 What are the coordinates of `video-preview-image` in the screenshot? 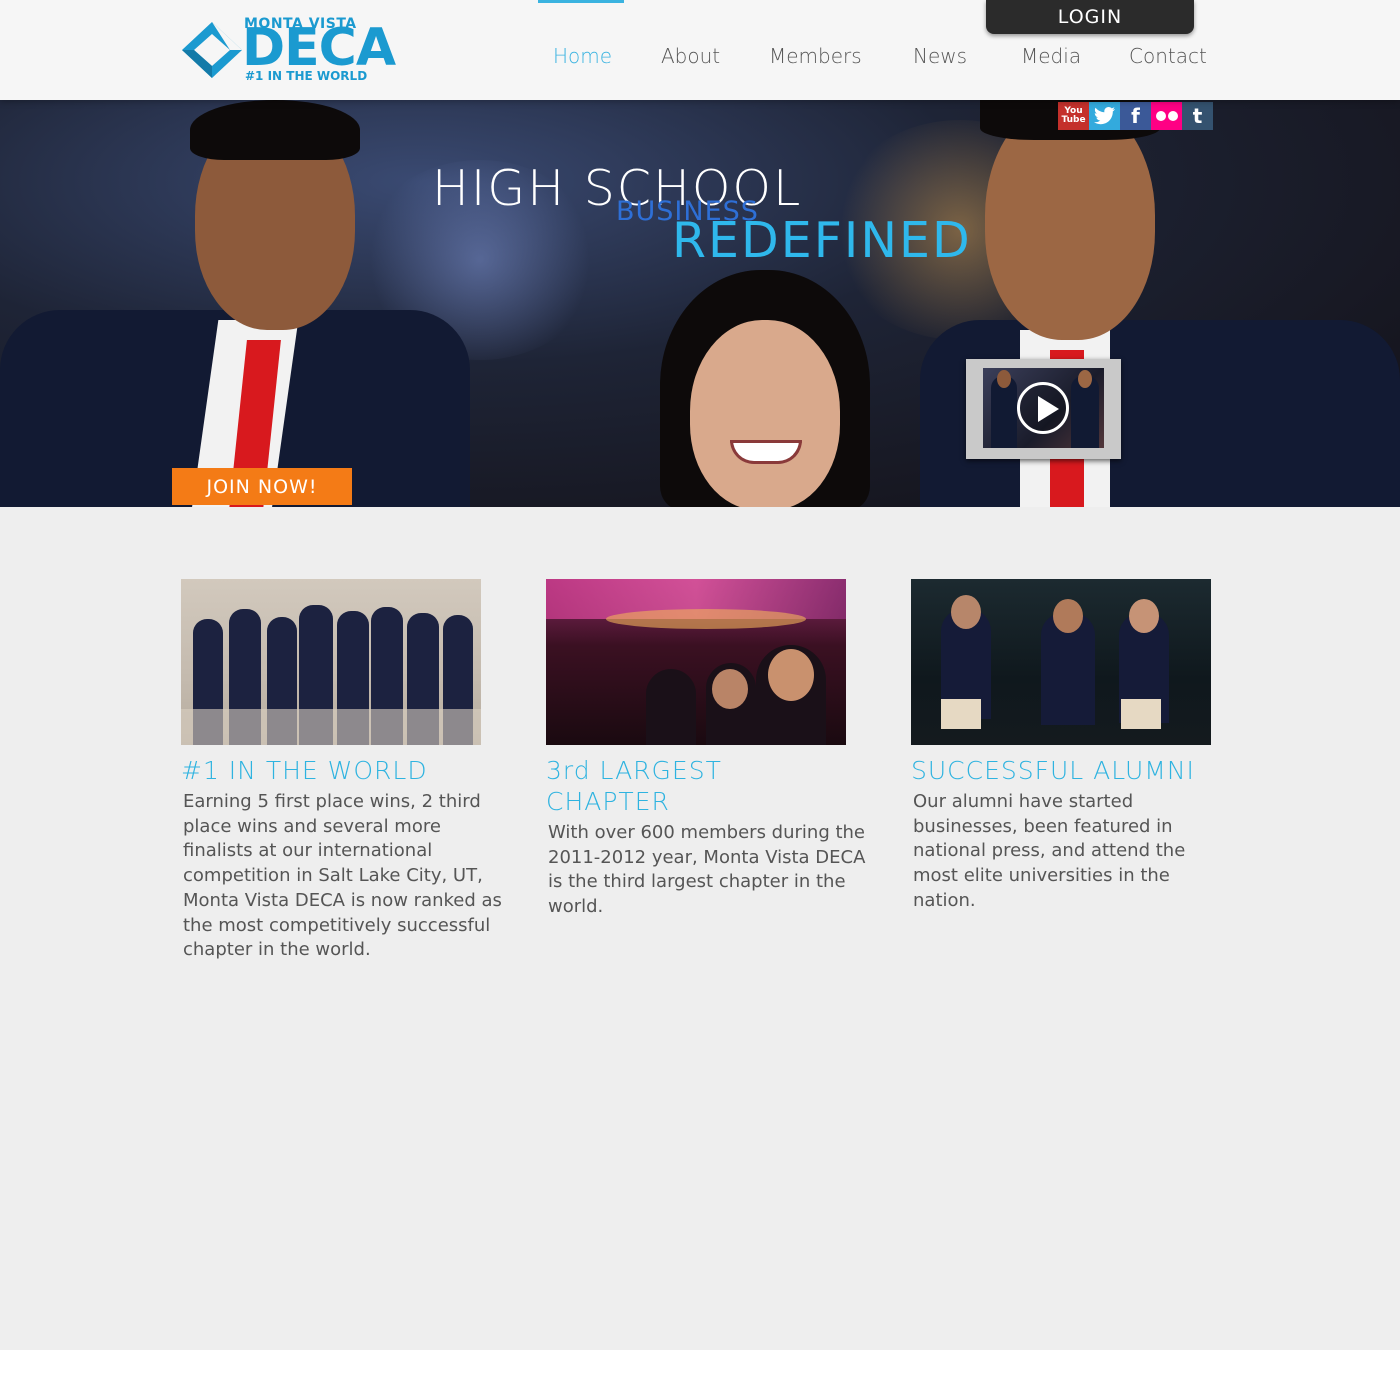 It's located at (1043, 408).